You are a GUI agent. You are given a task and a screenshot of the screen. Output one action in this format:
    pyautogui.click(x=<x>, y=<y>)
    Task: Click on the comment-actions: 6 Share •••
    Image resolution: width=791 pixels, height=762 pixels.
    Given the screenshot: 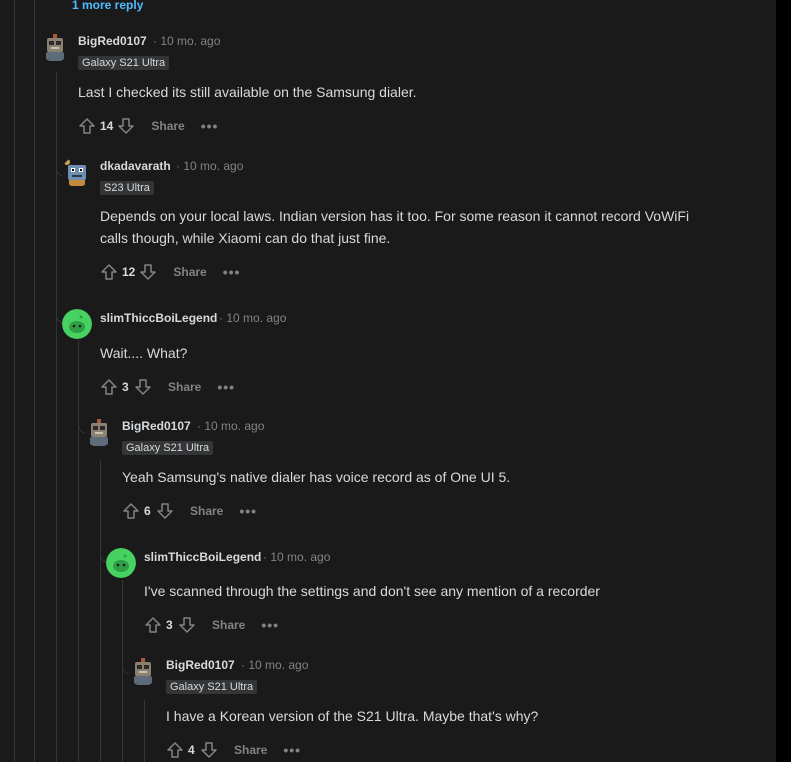 What is the action you would take?
    pyautogui.click(x=188, y=511)
    